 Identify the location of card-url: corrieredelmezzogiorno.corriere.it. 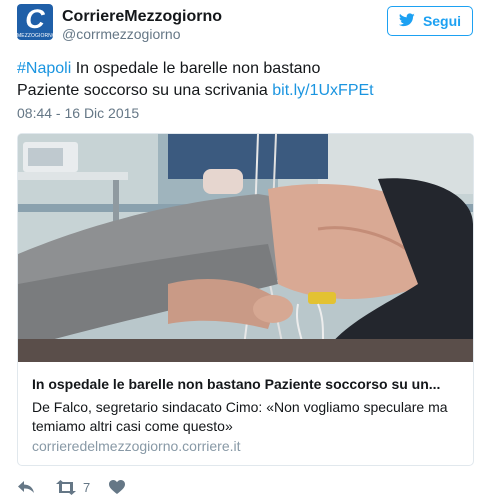
(136, 446).